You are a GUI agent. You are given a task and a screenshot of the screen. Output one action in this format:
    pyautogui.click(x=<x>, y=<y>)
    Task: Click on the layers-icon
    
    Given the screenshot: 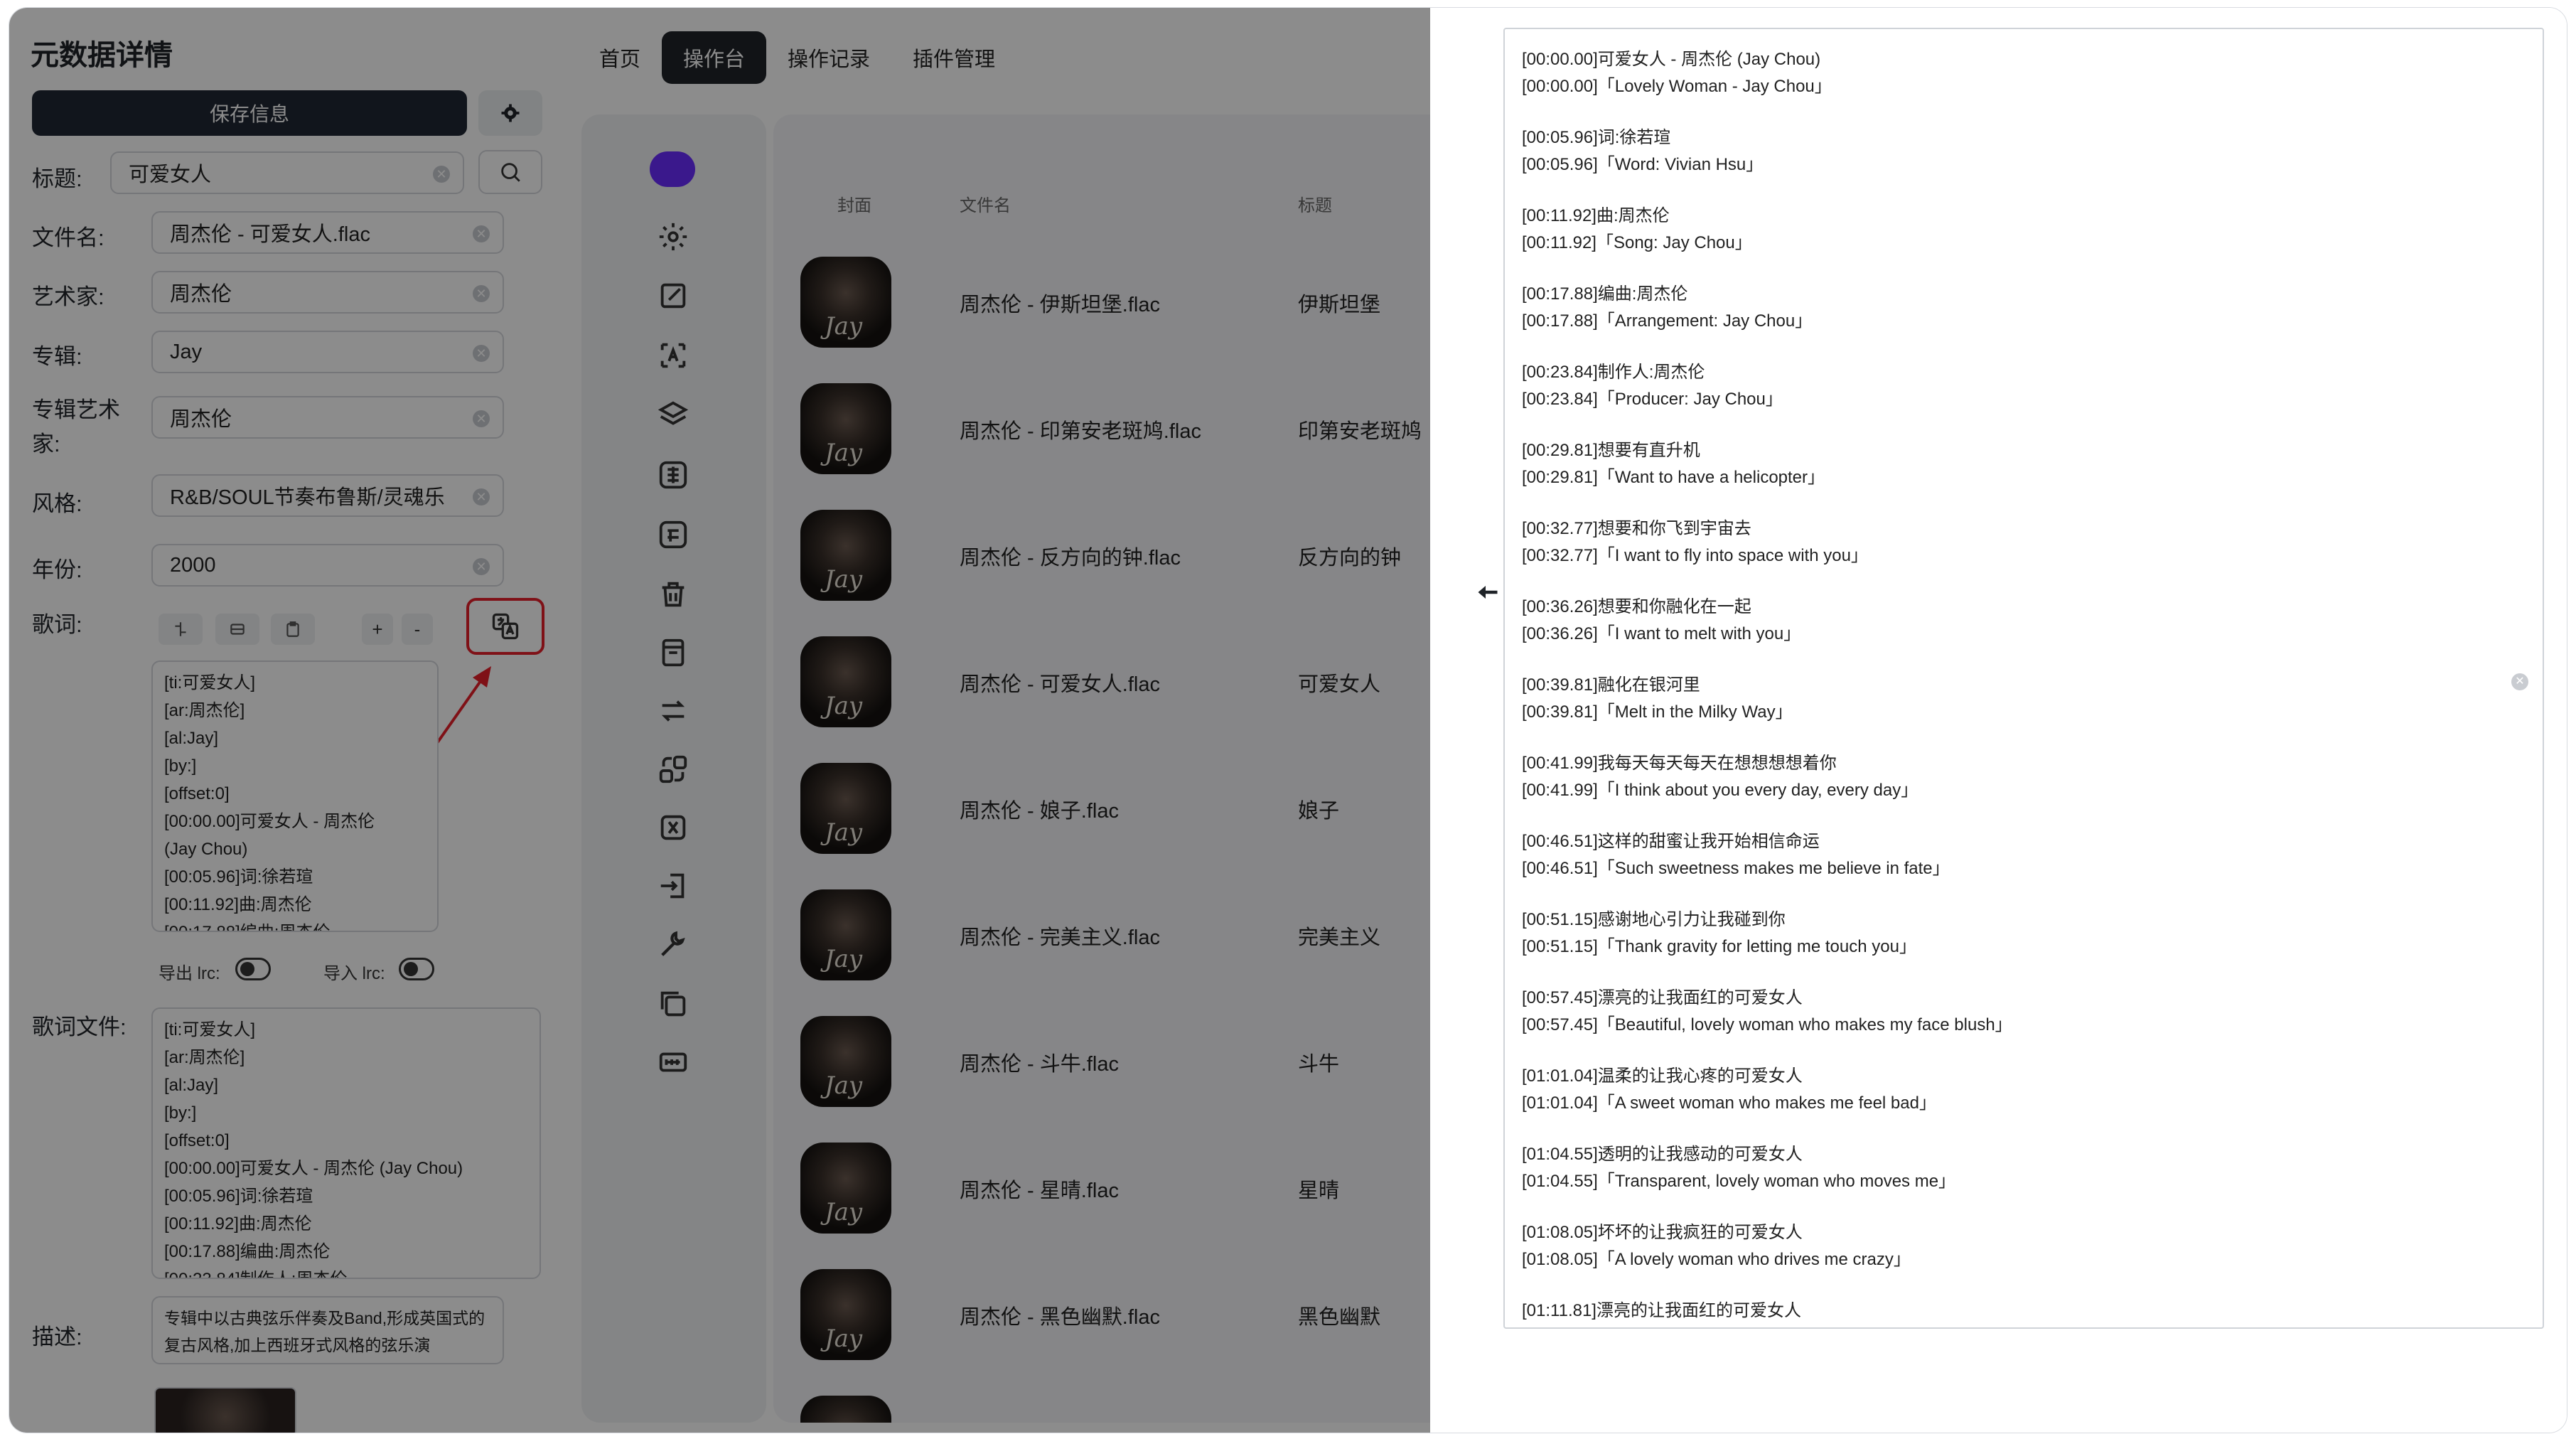 What is the action you would take?
    pyautogui.click(x=673, y=415)
    